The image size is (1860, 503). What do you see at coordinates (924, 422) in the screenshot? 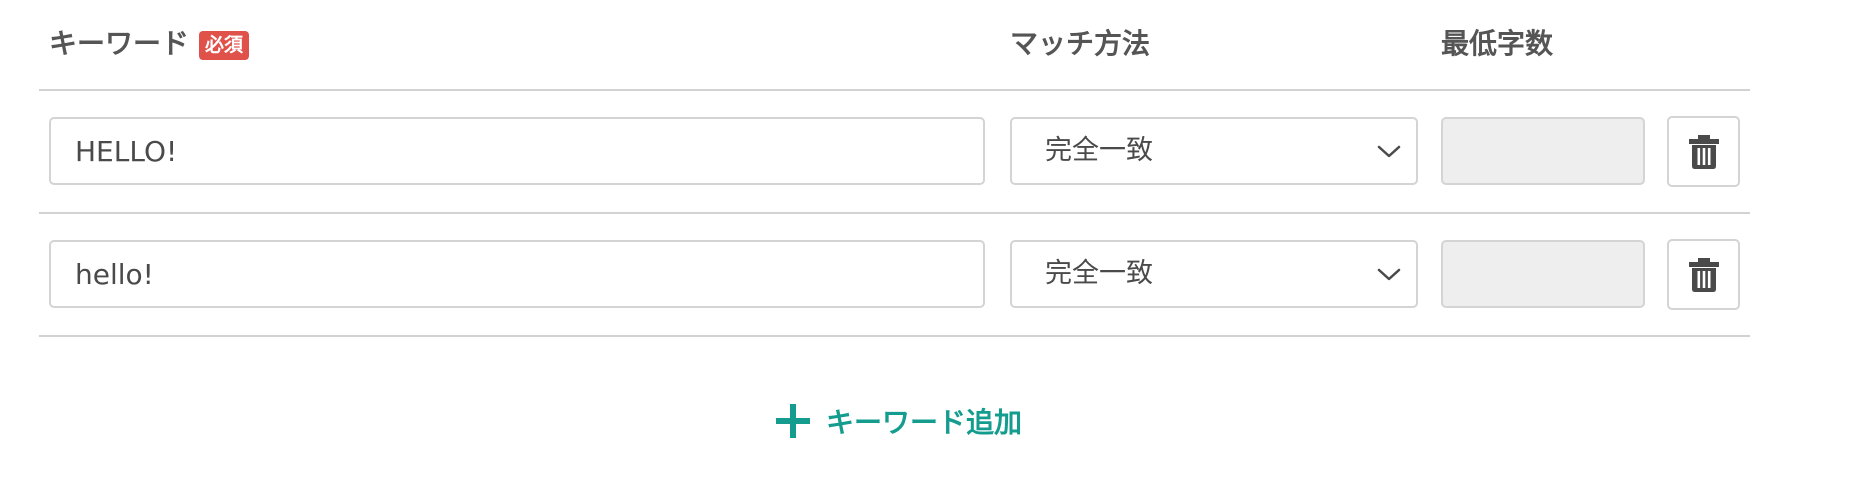
I see `add-keyword-label: キーワード追加` at bounding box center [924, 422].